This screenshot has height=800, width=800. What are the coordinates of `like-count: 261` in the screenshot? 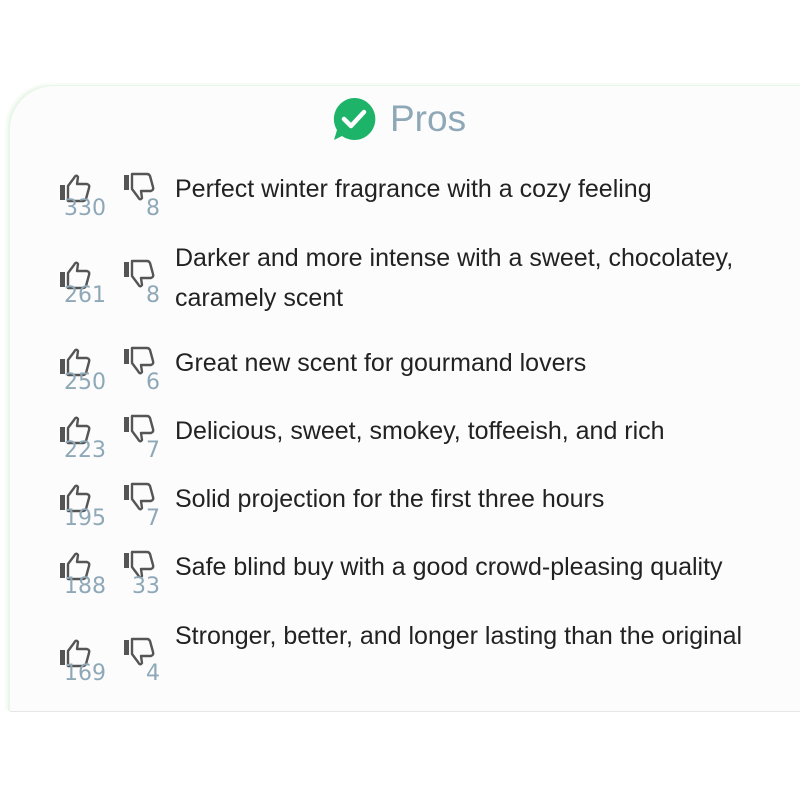 It's located at (85, 295).